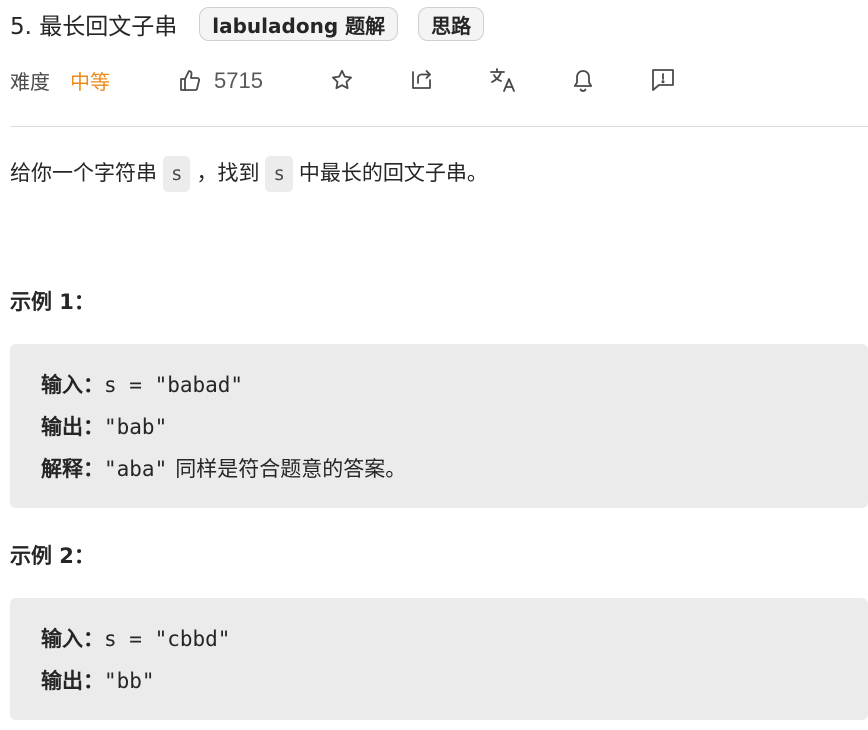  I want to click on like-button: 5715, so click(220, 81).